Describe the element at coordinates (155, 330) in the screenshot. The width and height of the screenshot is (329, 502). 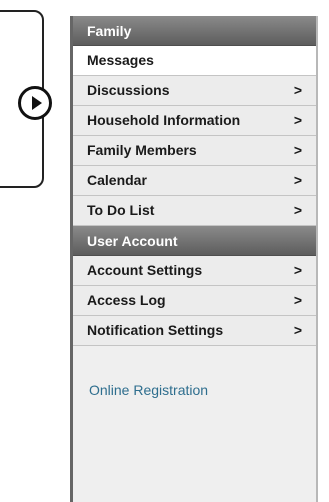
I see `menu-item-label: Notification Settings` at that location.